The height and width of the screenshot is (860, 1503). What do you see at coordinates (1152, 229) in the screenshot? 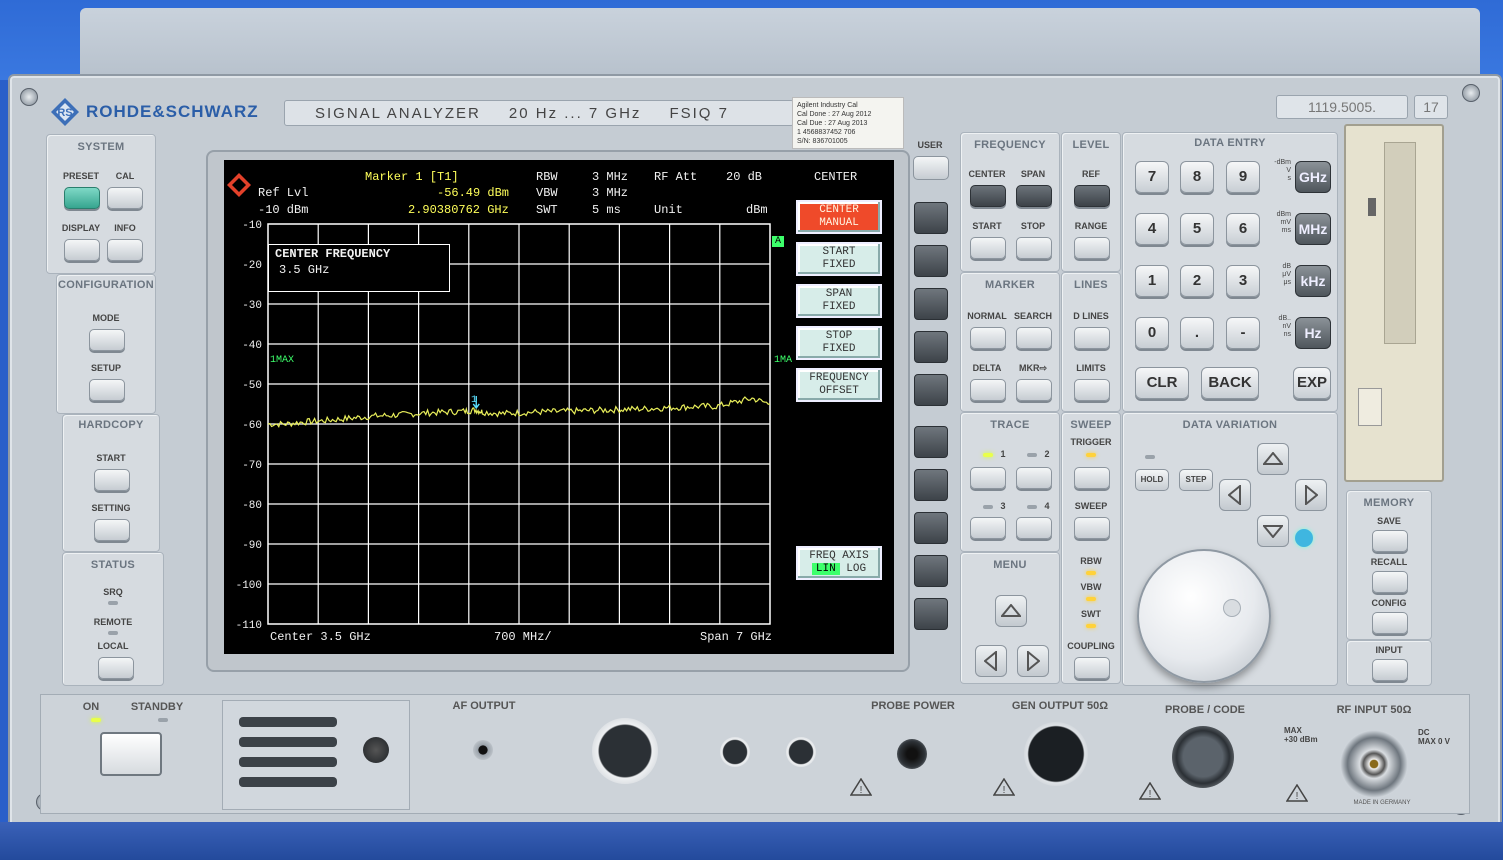
I see `key-4: 4` at bounding box center [1152, 229].